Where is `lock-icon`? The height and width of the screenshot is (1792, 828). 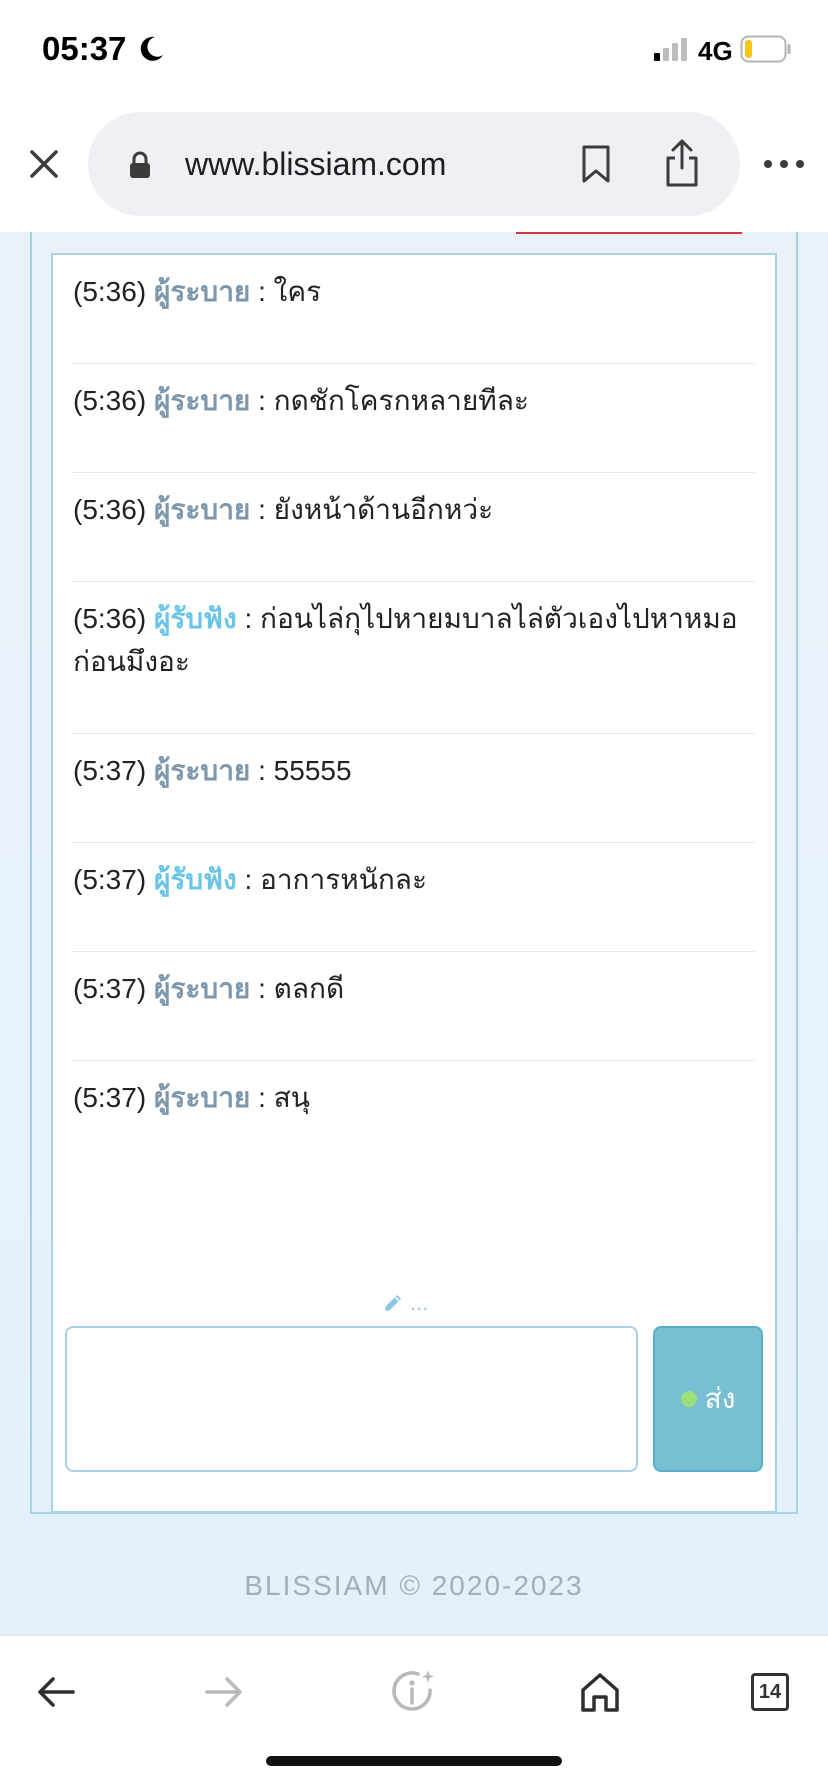
lock-icon is located at coordinates (140, 164).